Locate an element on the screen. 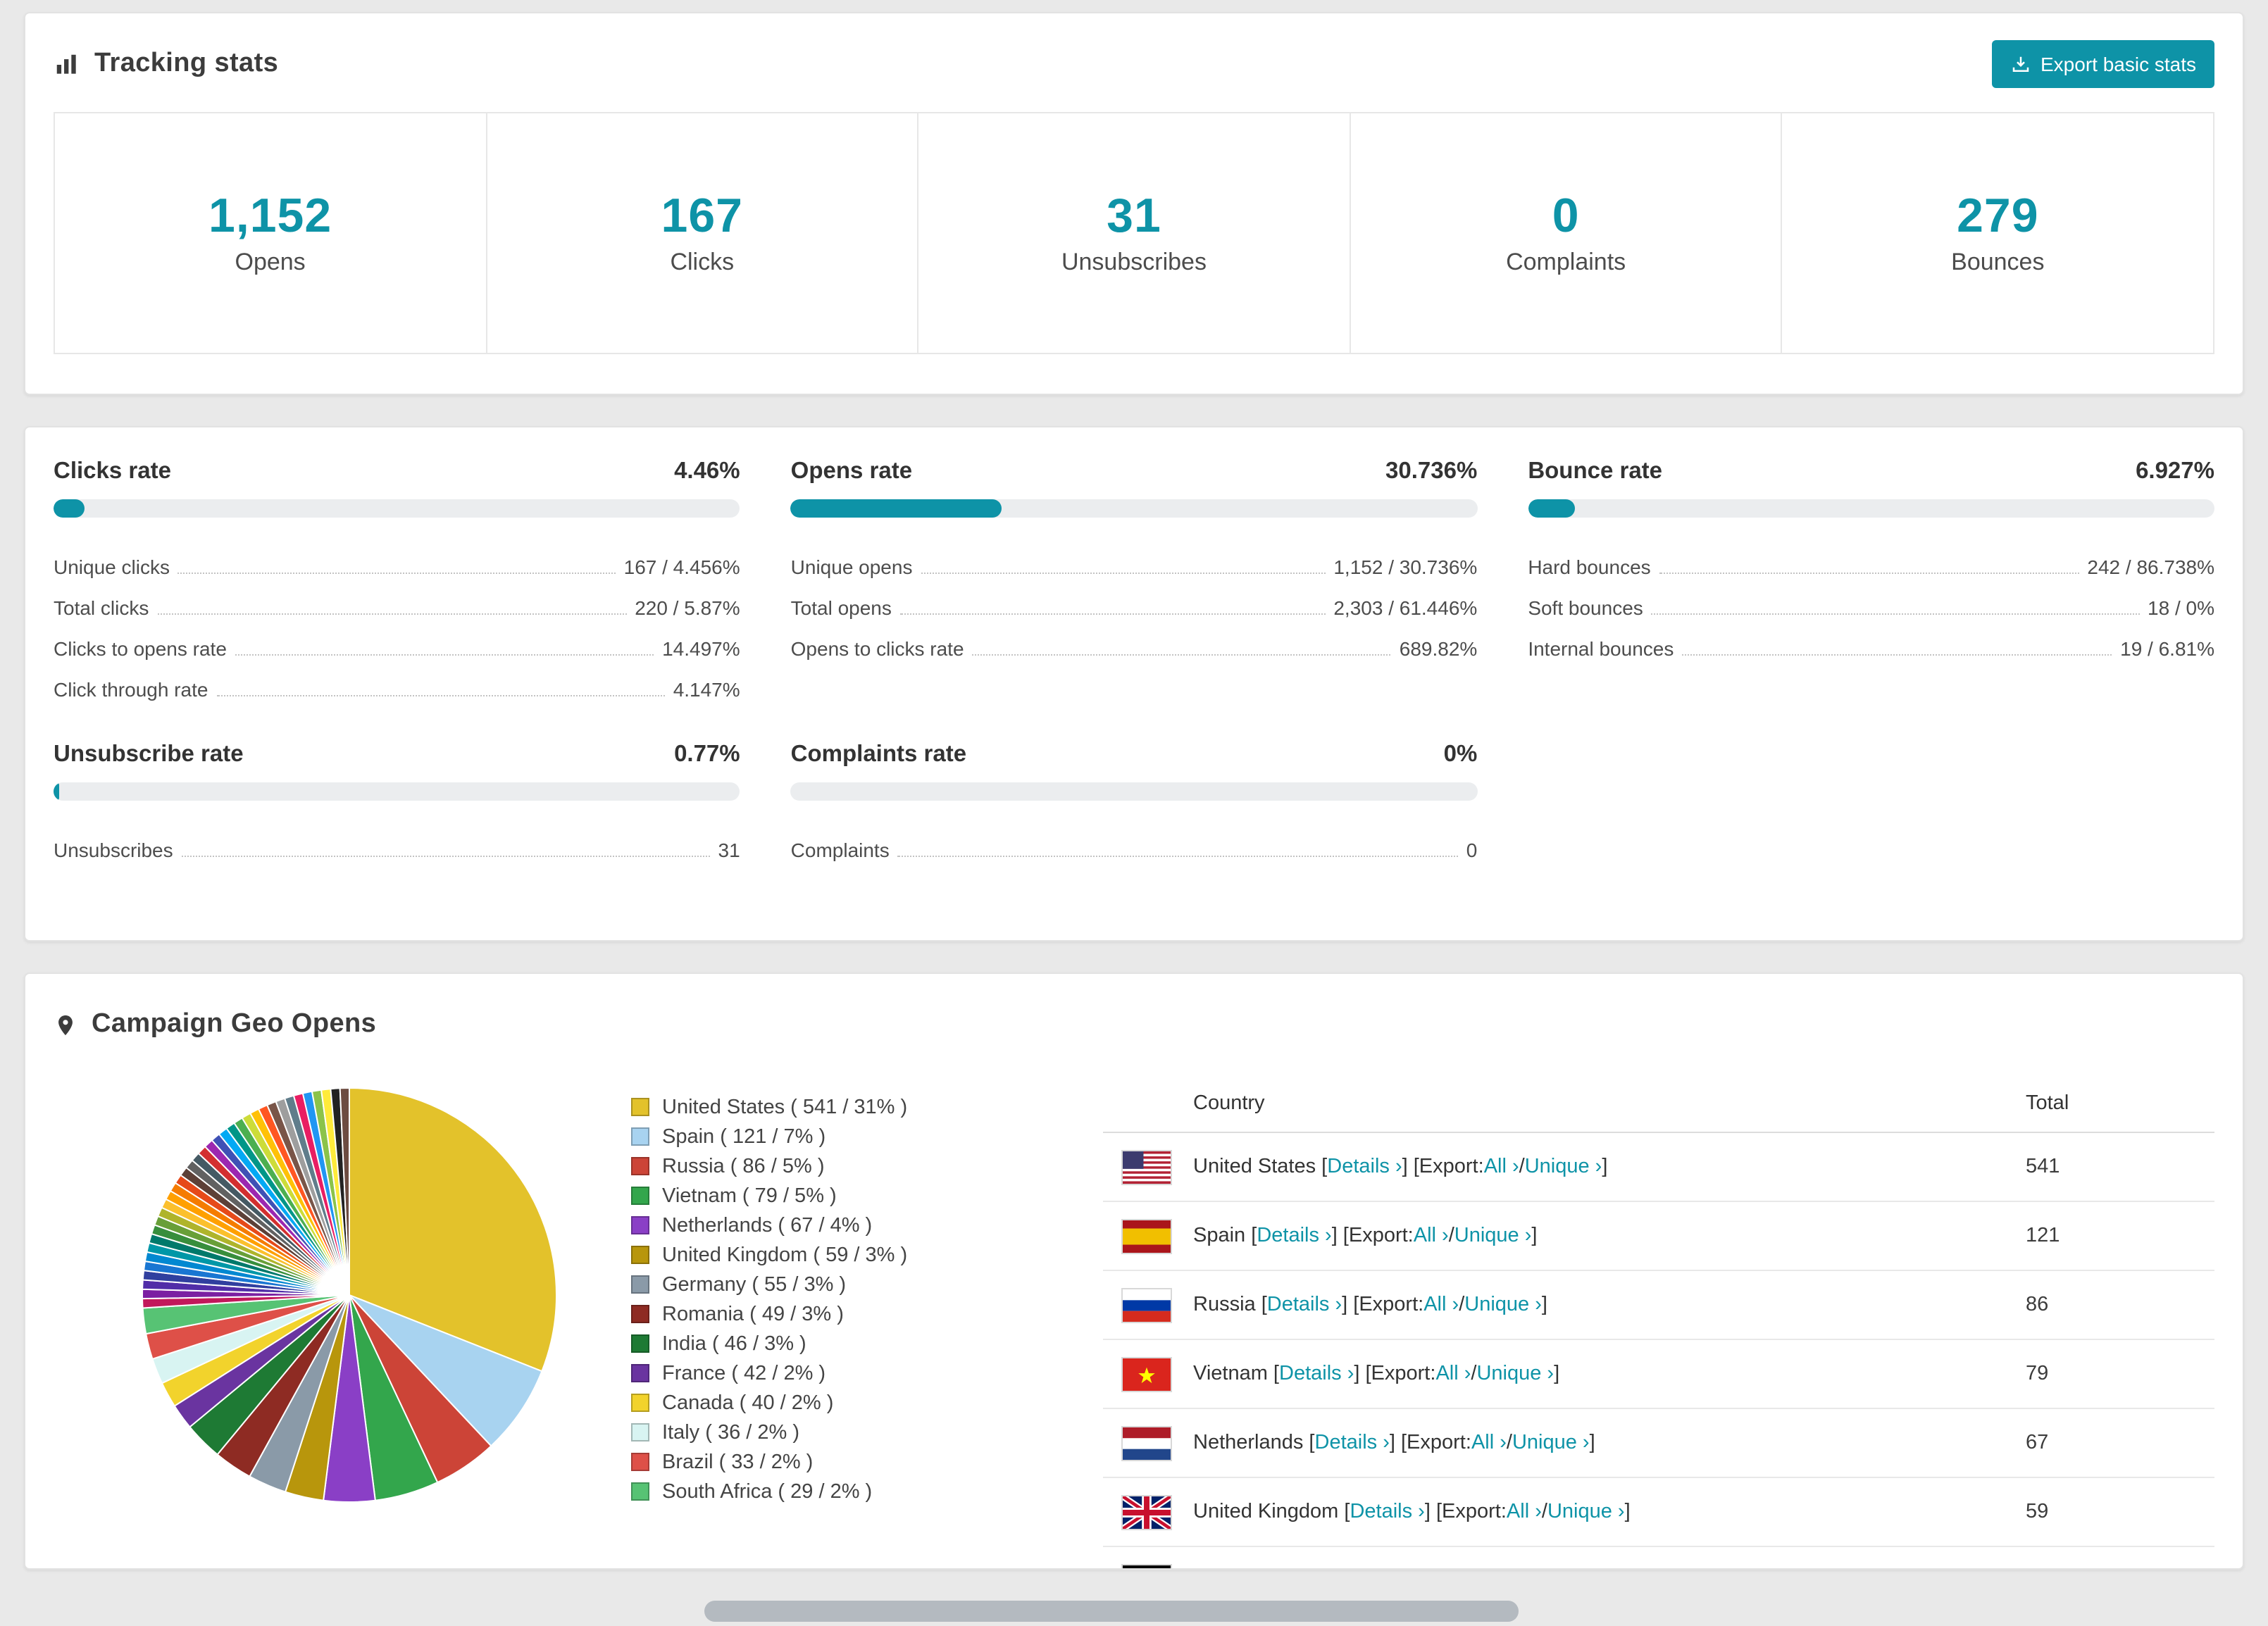 Image resolution: width=2268 pixels, height=1626 pixels. legend-item-vietnam: Vietnam ( 79 / 5% ) is located at coordinates (867, 1196).